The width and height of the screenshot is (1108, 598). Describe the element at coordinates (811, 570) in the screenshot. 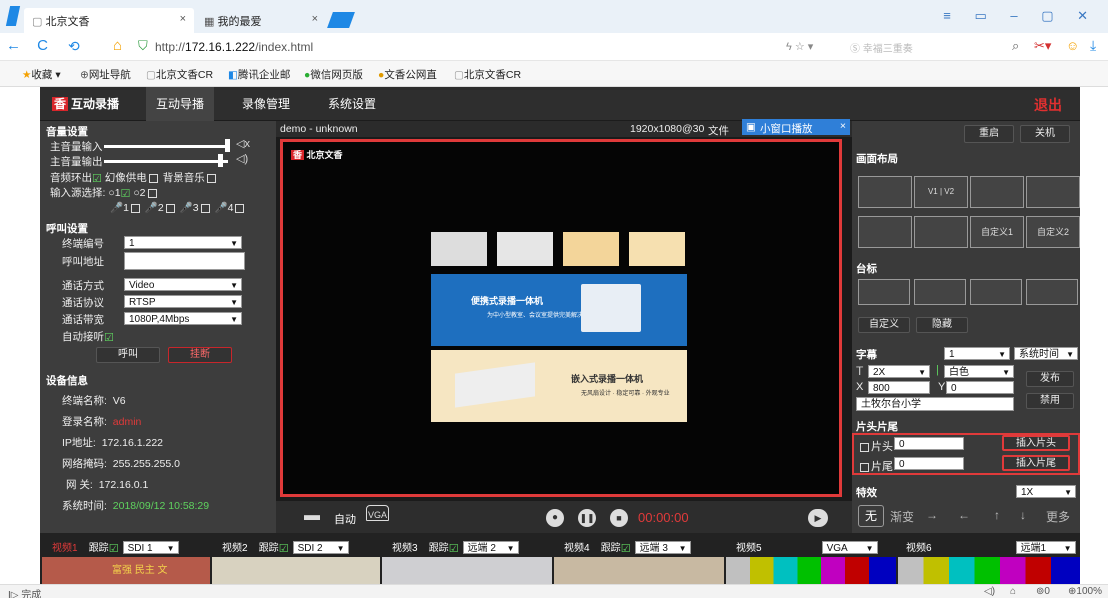

I see `channel-5-colorbars` at that location.